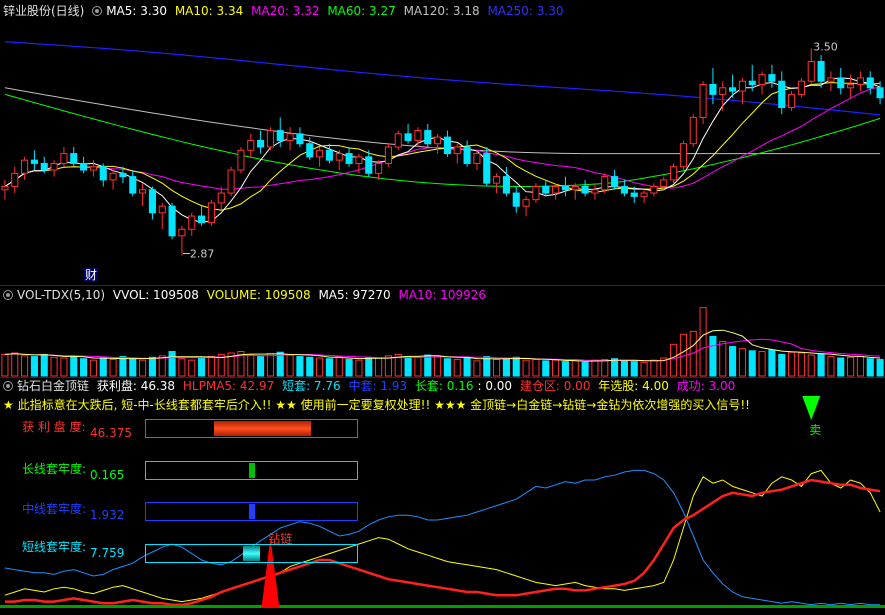 This screenshot has height=615, width=885. What do you see at coordinates (495, 386) in the screenshot?
I see `long-trap-extra: : 0.00` at bounding box center [495, 386].